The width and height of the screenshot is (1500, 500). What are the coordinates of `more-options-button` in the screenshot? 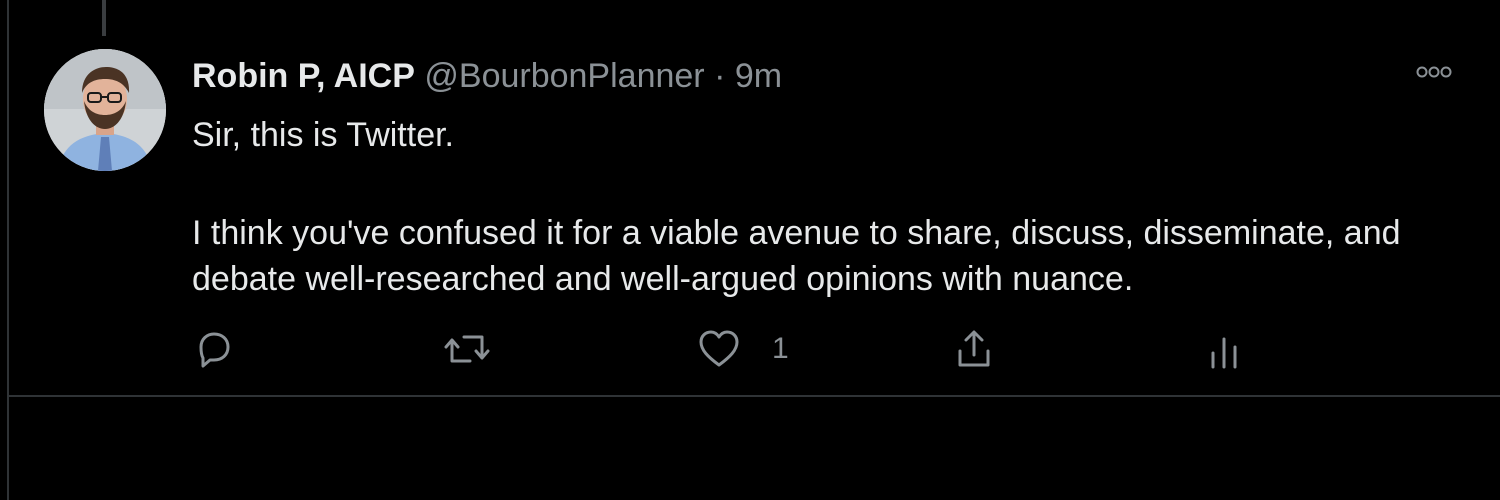 It's located at (1434, 72).